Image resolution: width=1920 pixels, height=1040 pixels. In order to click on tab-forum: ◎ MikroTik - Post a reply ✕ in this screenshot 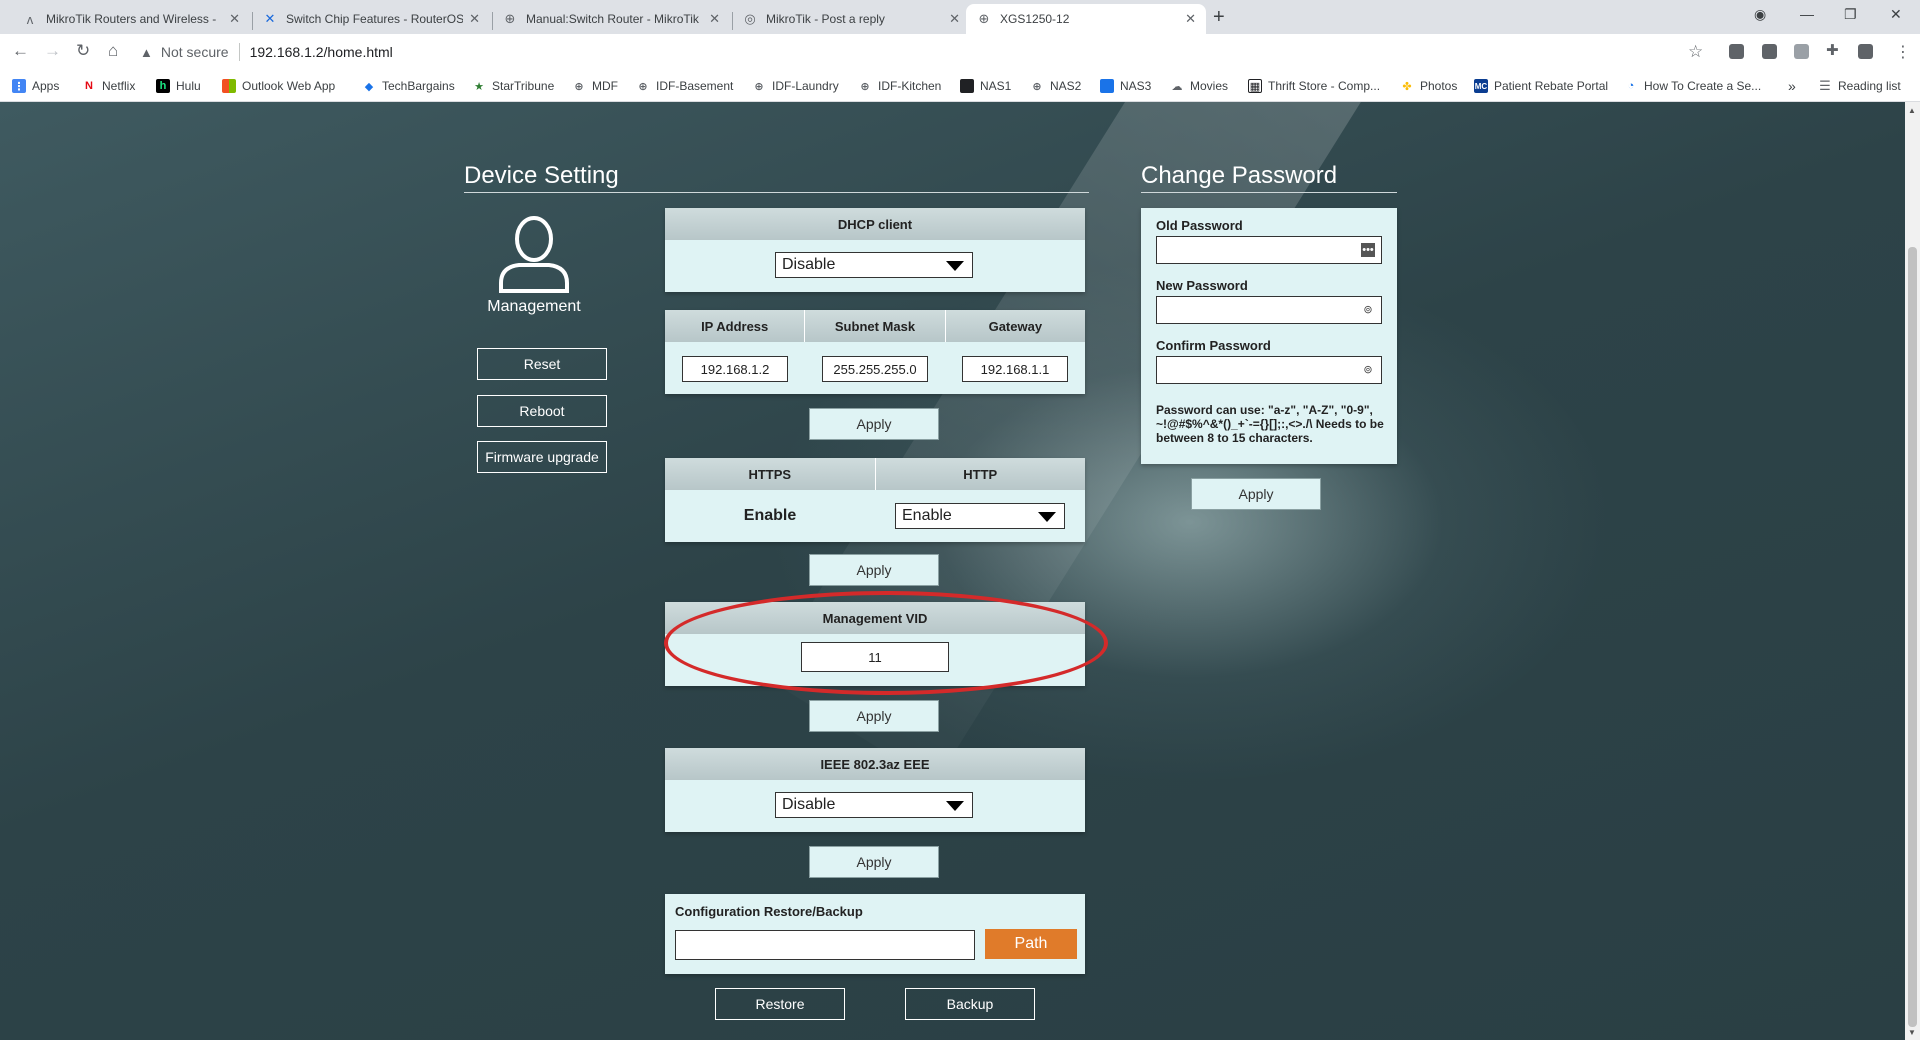, I will do `click(851, 19)`.